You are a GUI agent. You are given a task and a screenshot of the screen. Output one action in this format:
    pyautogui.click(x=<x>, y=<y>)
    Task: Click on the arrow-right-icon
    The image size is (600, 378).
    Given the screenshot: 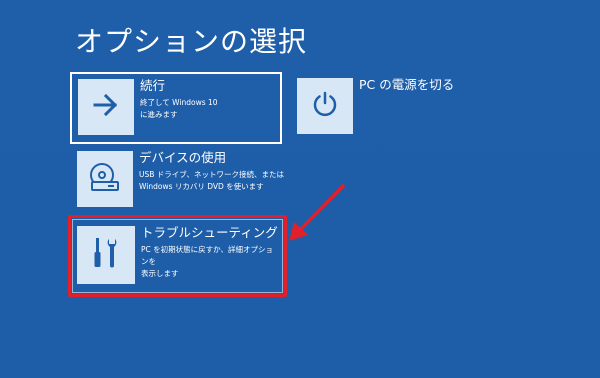 What is the action you would take?
    pyautogui.click(x=106, y=106)
    